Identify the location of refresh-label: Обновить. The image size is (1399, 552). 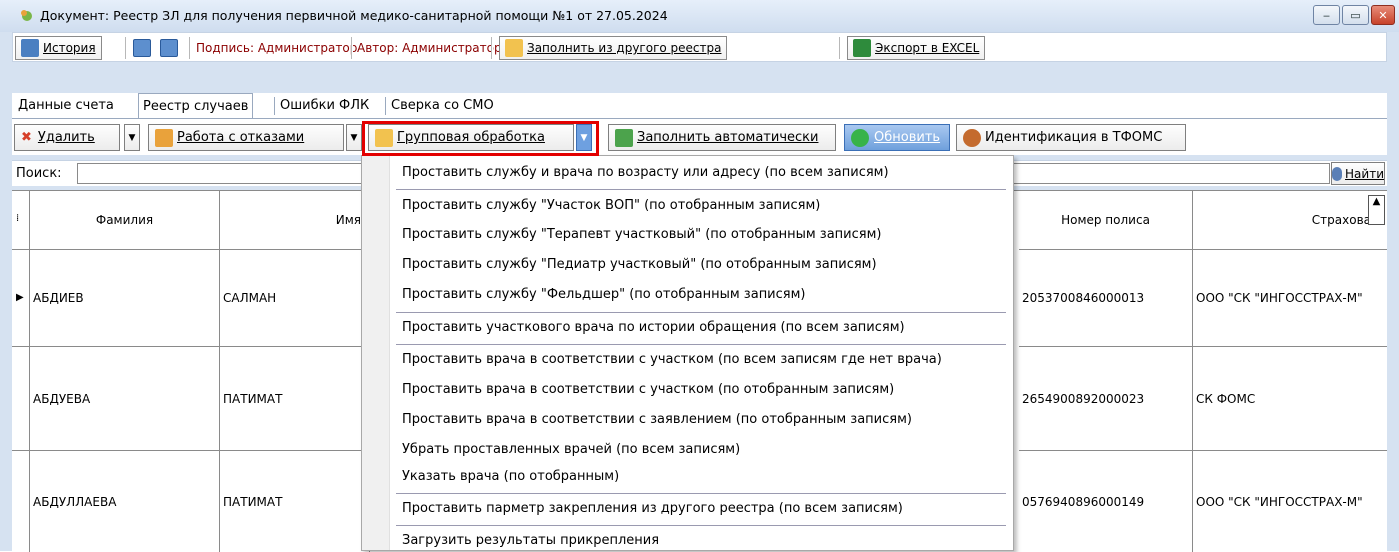
(907, 137).